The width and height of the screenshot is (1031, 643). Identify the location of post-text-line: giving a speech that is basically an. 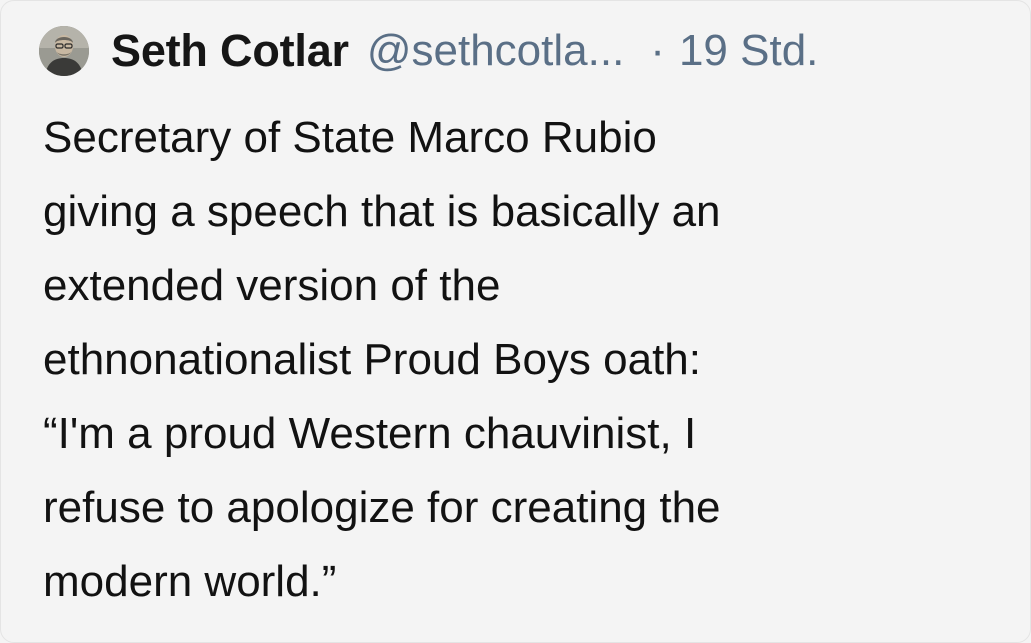
(382, 211).